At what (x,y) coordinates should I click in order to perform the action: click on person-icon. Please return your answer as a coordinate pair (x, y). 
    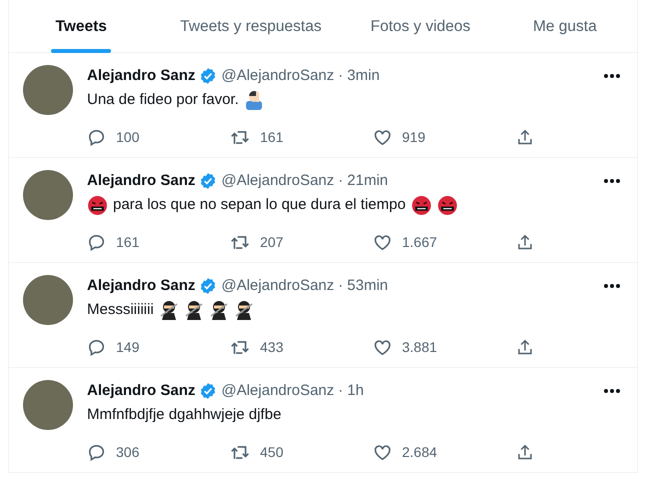
    Looking at the image, I should click on (254, 100).